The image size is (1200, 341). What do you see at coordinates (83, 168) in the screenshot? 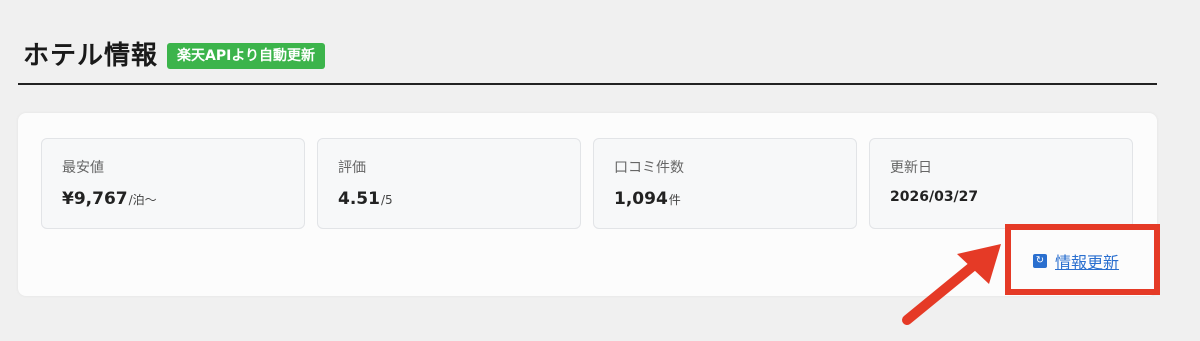
I see `stat-label: 最安値` at bounding box center [83, 168].